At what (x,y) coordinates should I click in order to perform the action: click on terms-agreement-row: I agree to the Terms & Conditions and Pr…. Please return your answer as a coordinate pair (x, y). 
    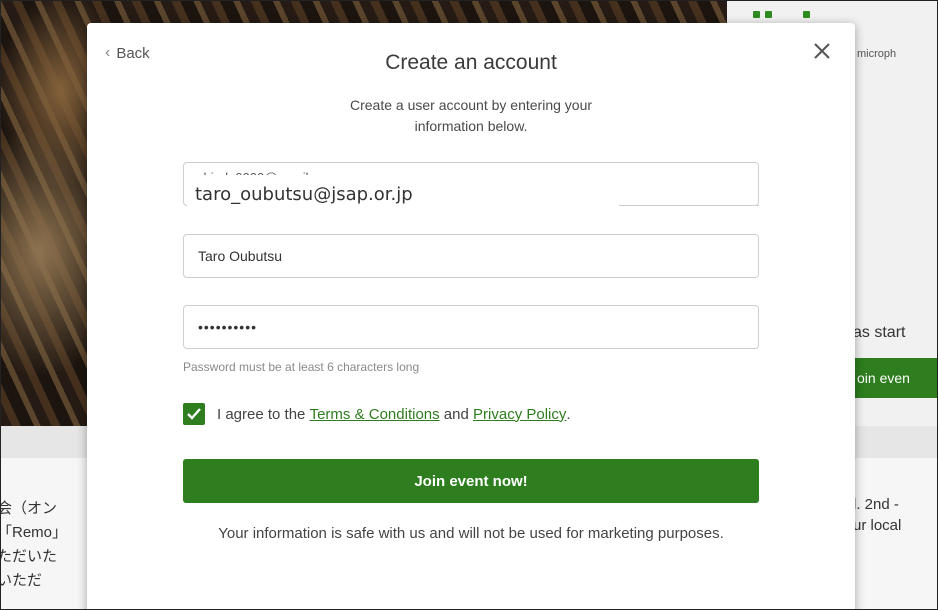
    Looking at the image, I should click on (377, 414).